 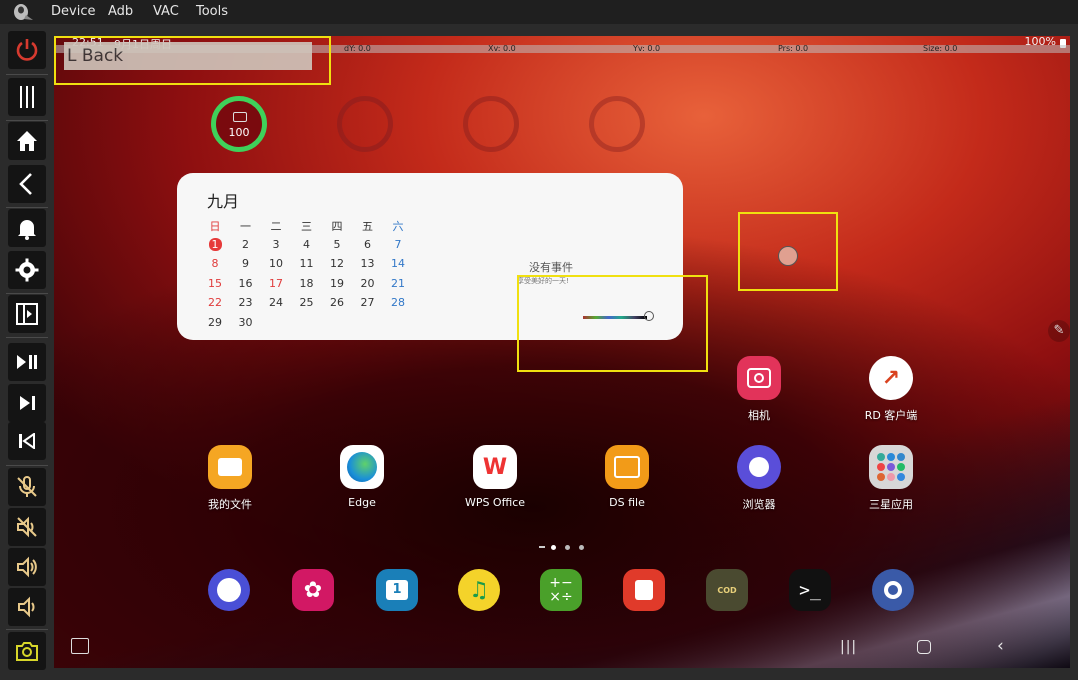 What do you see at coordinates (166, 11) in the screenshot?
I see `menu-vac: VAC` at bounding box center [166, 11].